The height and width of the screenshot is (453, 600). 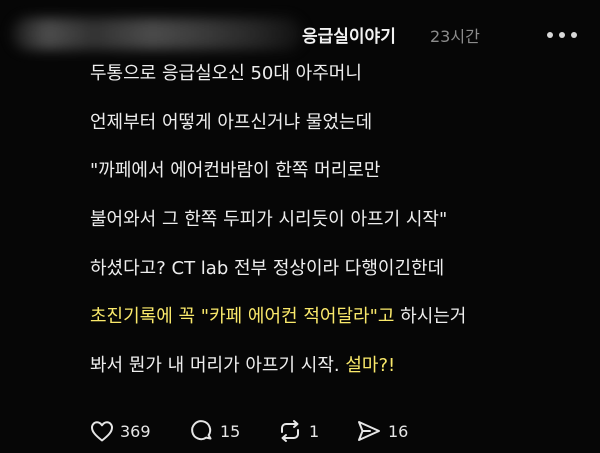 I want to click on post-timestamp: 23시간, so click(x=455, y=36).